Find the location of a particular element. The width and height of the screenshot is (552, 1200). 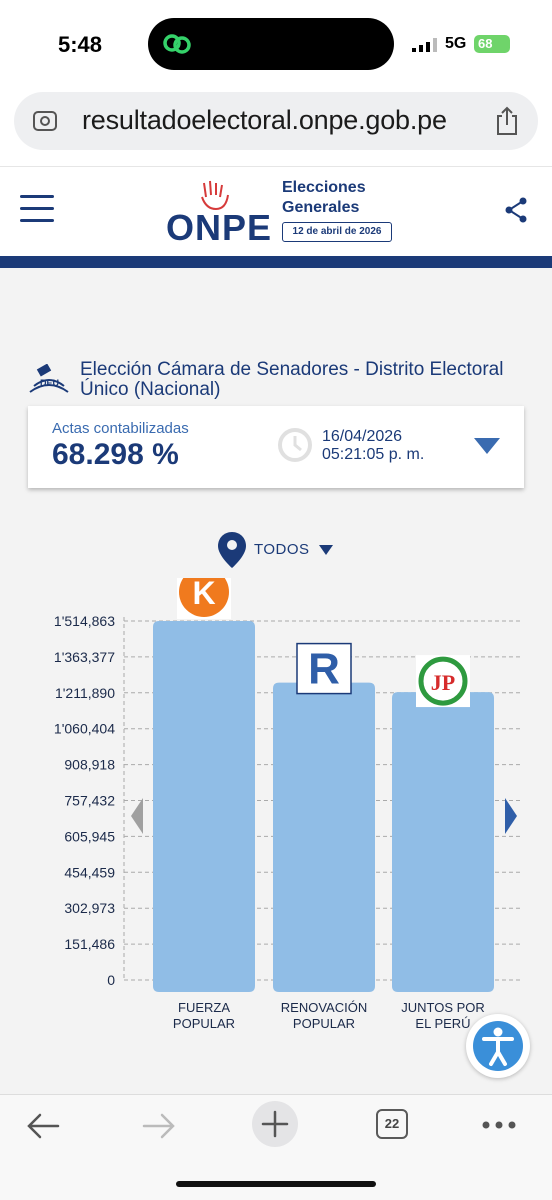

link-icon is located at coordinates (177, 44).